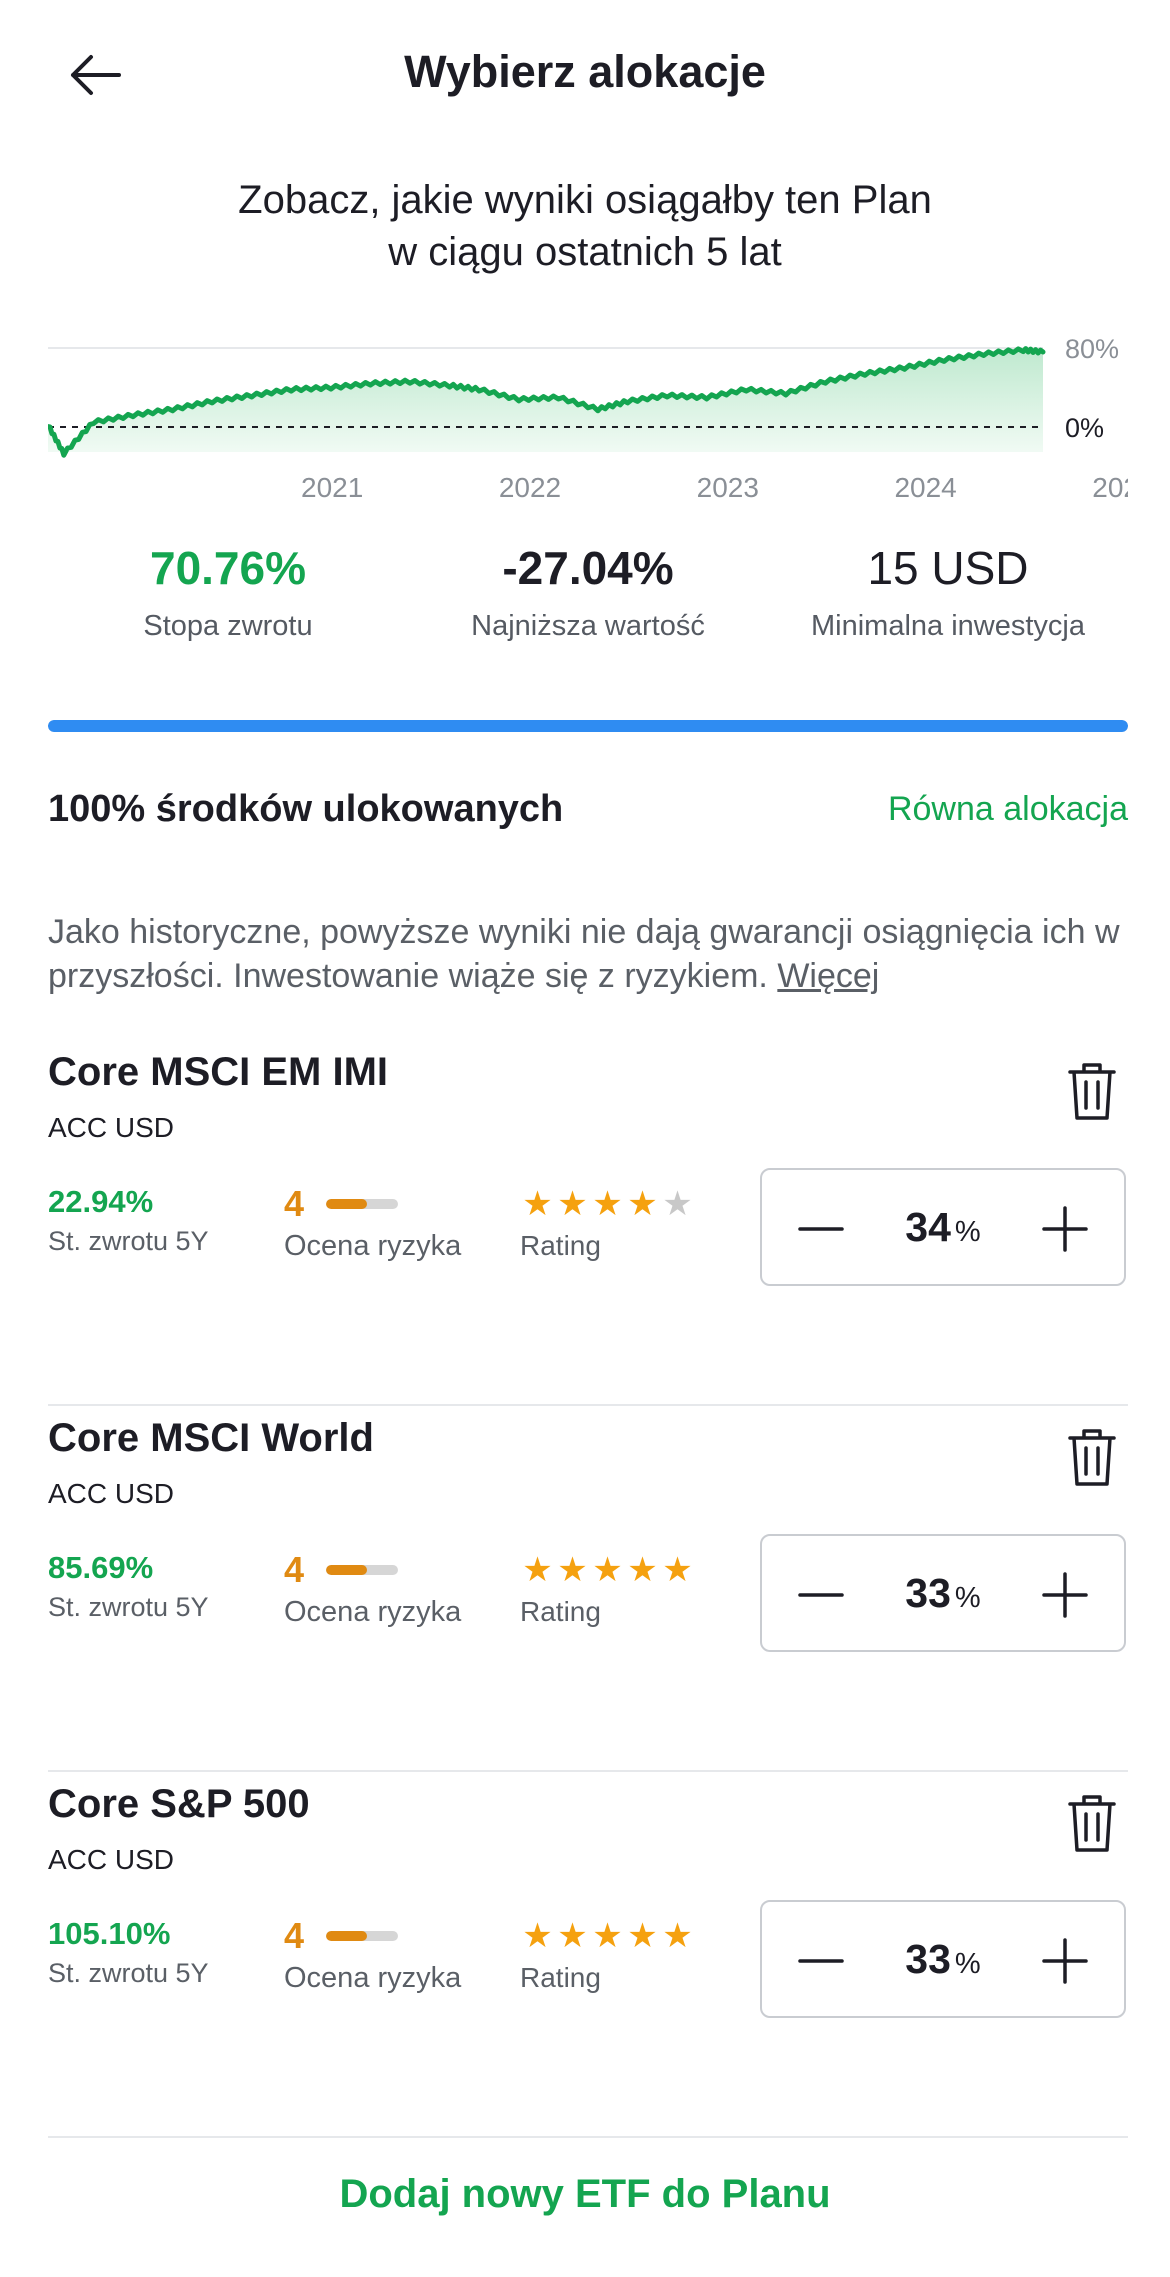 This screenshot has height=2277, width=1170. Describe the element at coordinates (677, 1204) in the screenshot. I see `star-empty-icon: ★` at that location.